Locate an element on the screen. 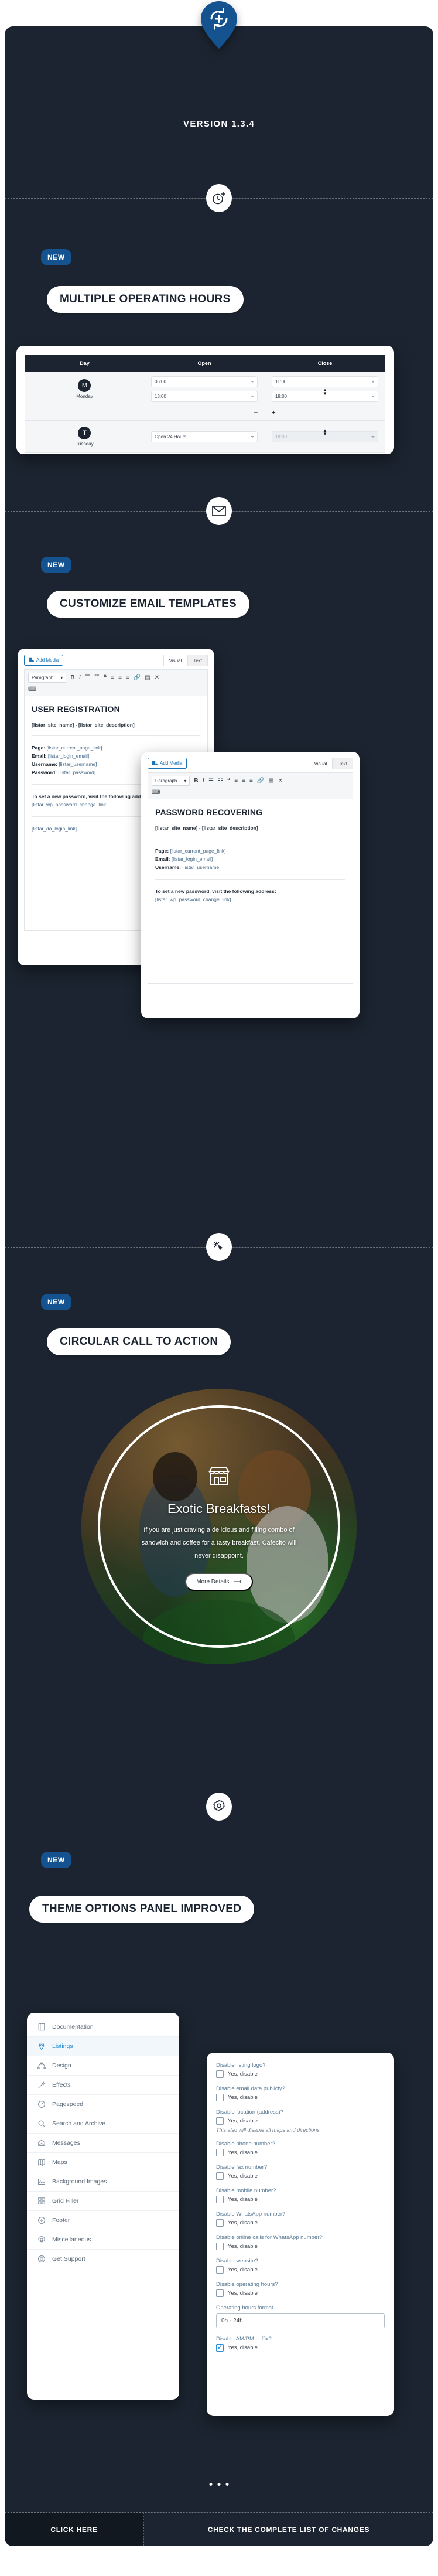  sidebar-item-label: Documentation is located at coordinates (73, 2026).